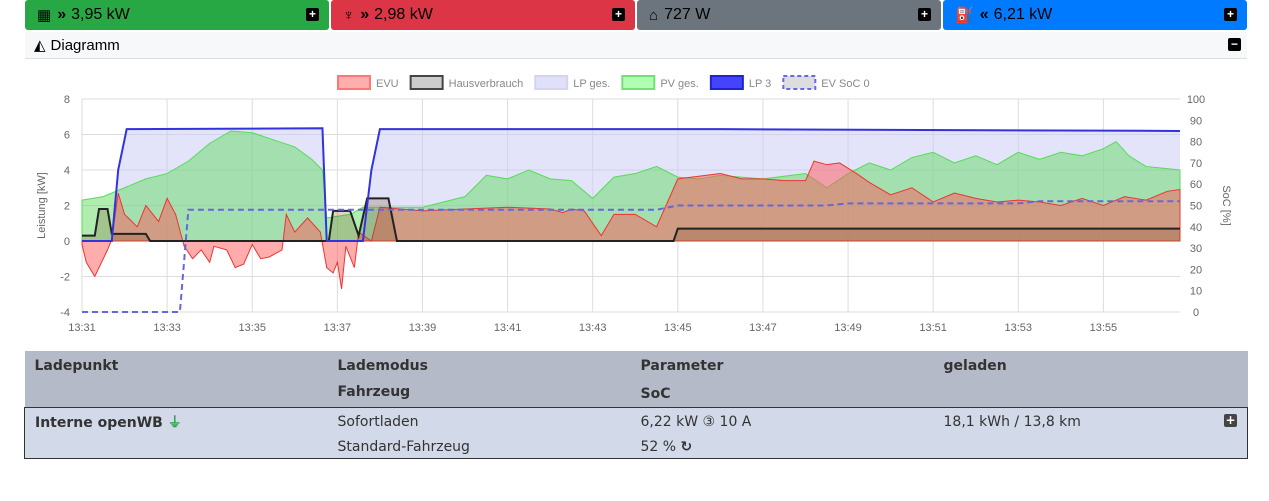  What do you see at coordinates (848, 328) in the screenshot?
I see `x-tick-label: 13:49` at bounding box center [848, 328].